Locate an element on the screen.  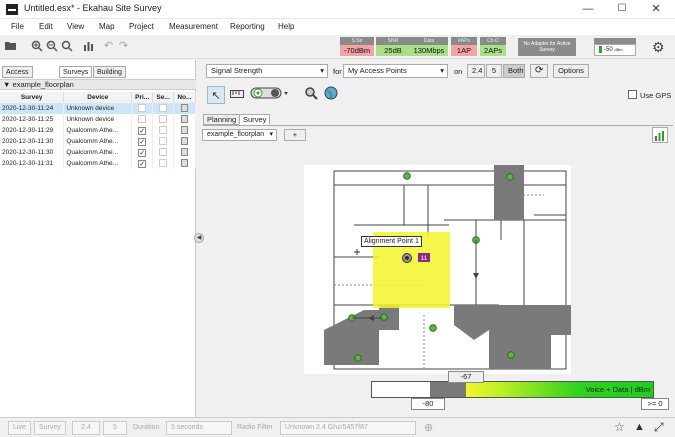
undo-icon: ↶ is located at coordinates (108, 46).